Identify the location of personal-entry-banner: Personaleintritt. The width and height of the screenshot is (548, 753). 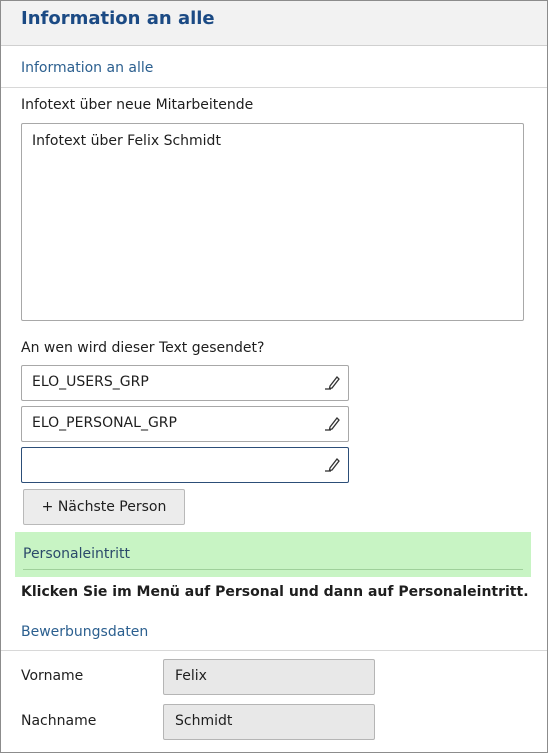
(273, 554).